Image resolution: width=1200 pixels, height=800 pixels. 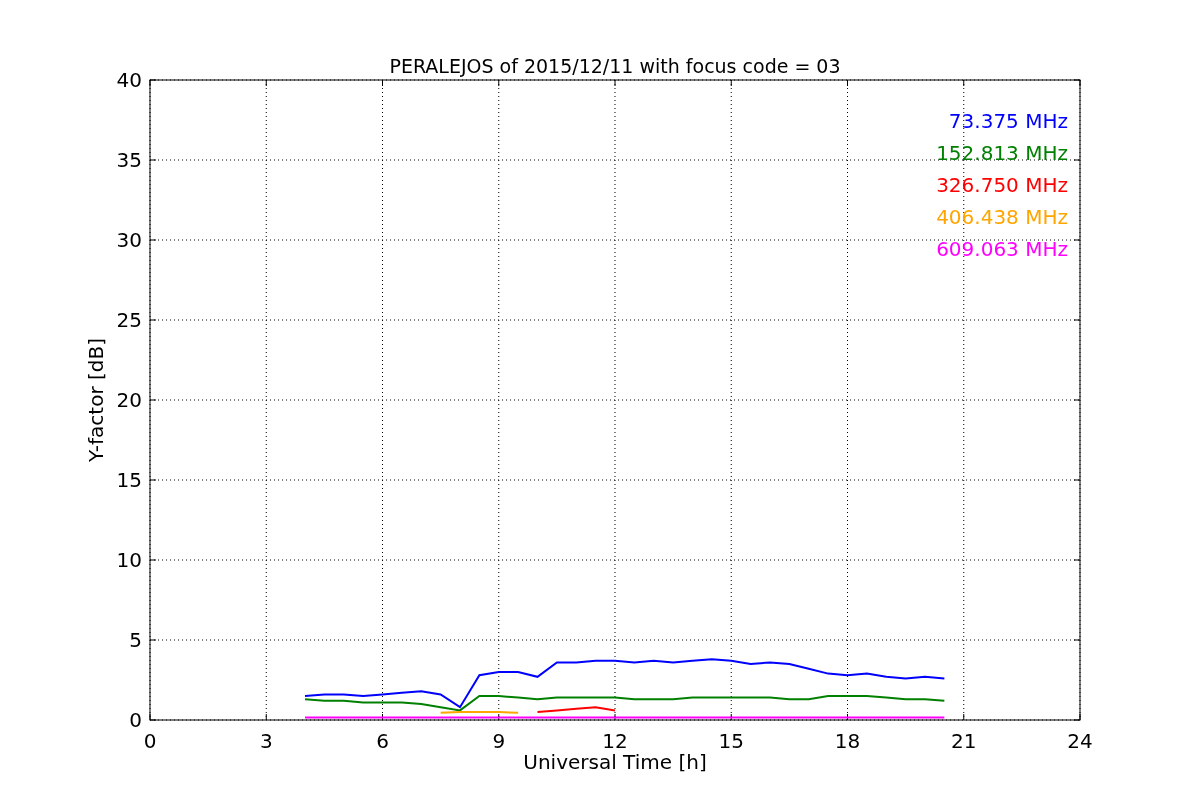 What do you see at coordinates (615, 66) in the screenshot?
I see `chart-title: PERALEJOS of 2015/12/11 with focus code = 03` at bounding box center [615, 66].